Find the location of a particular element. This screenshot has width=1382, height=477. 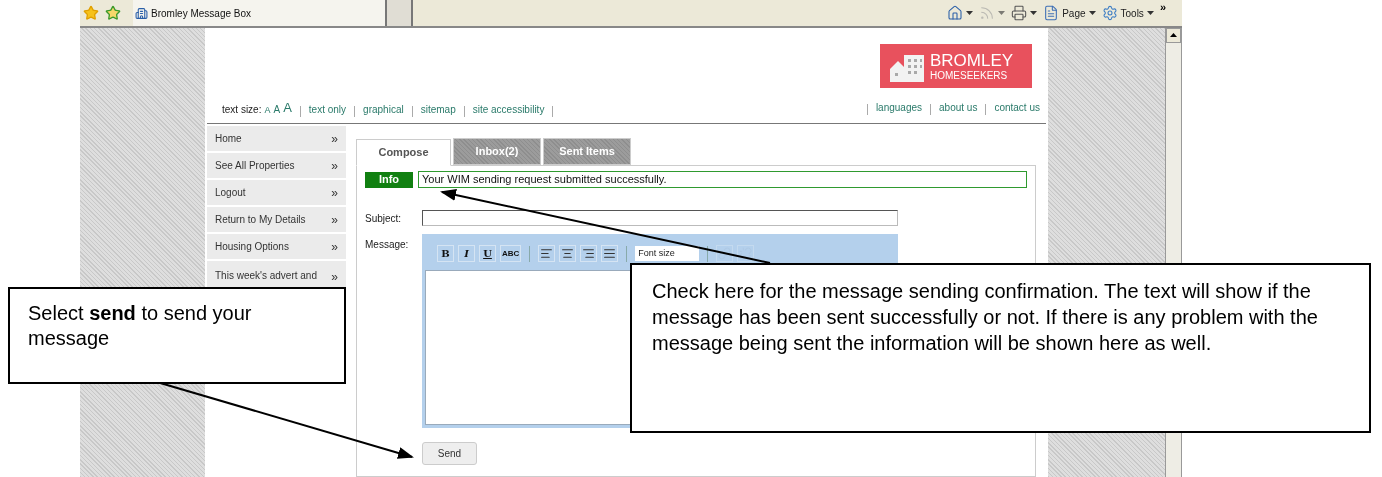

more-tools-button: » is located at coordinates (1162, 8).